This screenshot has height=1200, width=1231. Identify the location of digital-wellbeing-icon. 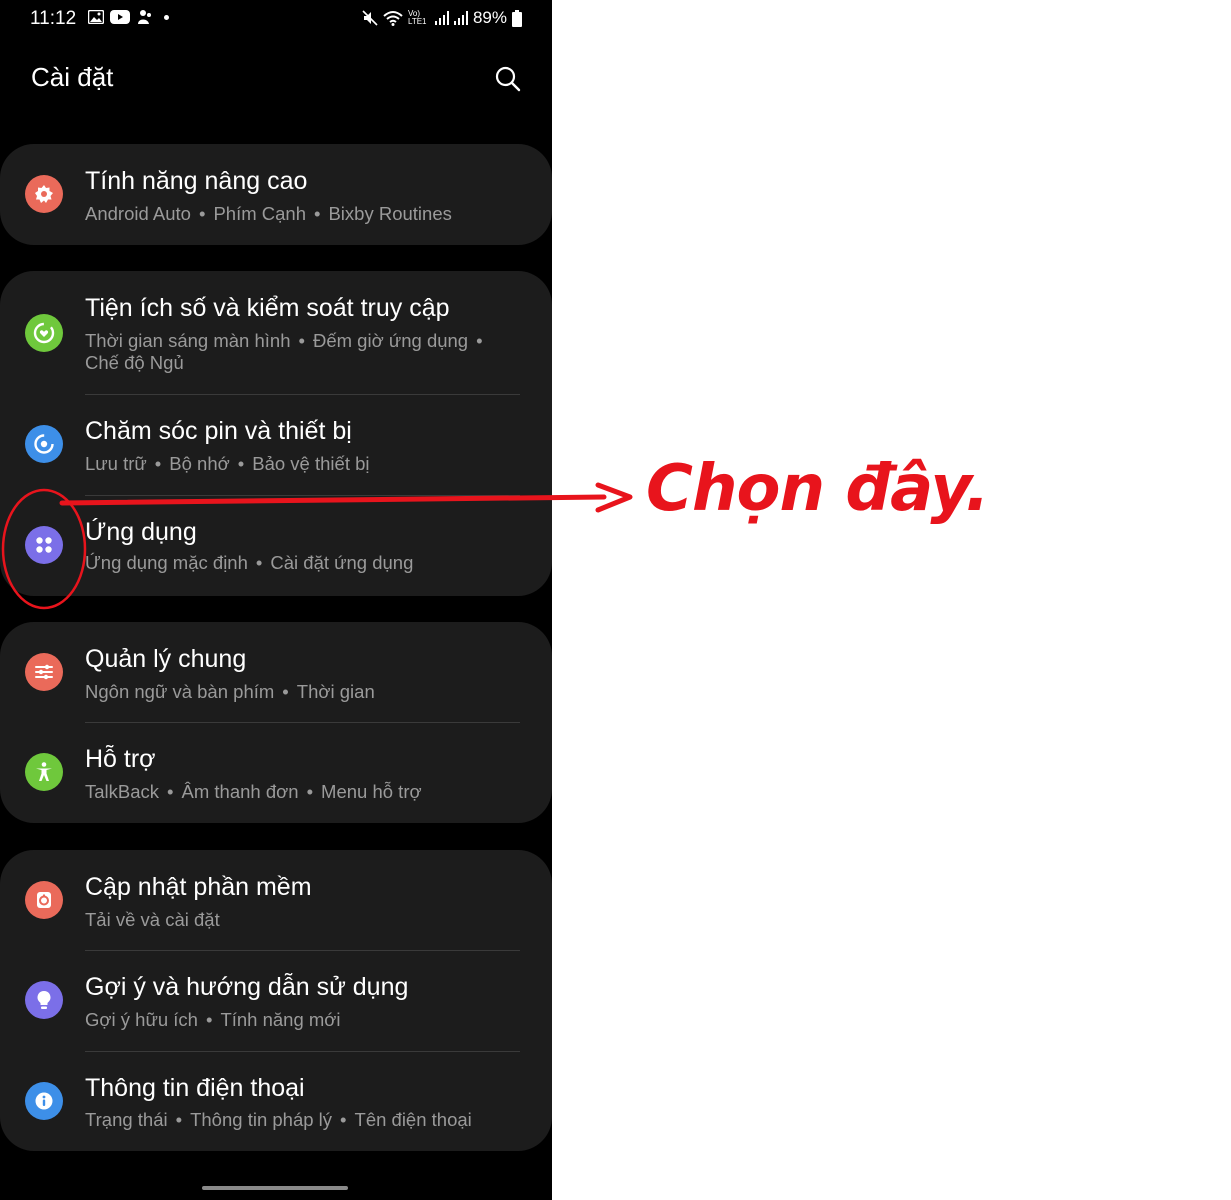
(44, 333).